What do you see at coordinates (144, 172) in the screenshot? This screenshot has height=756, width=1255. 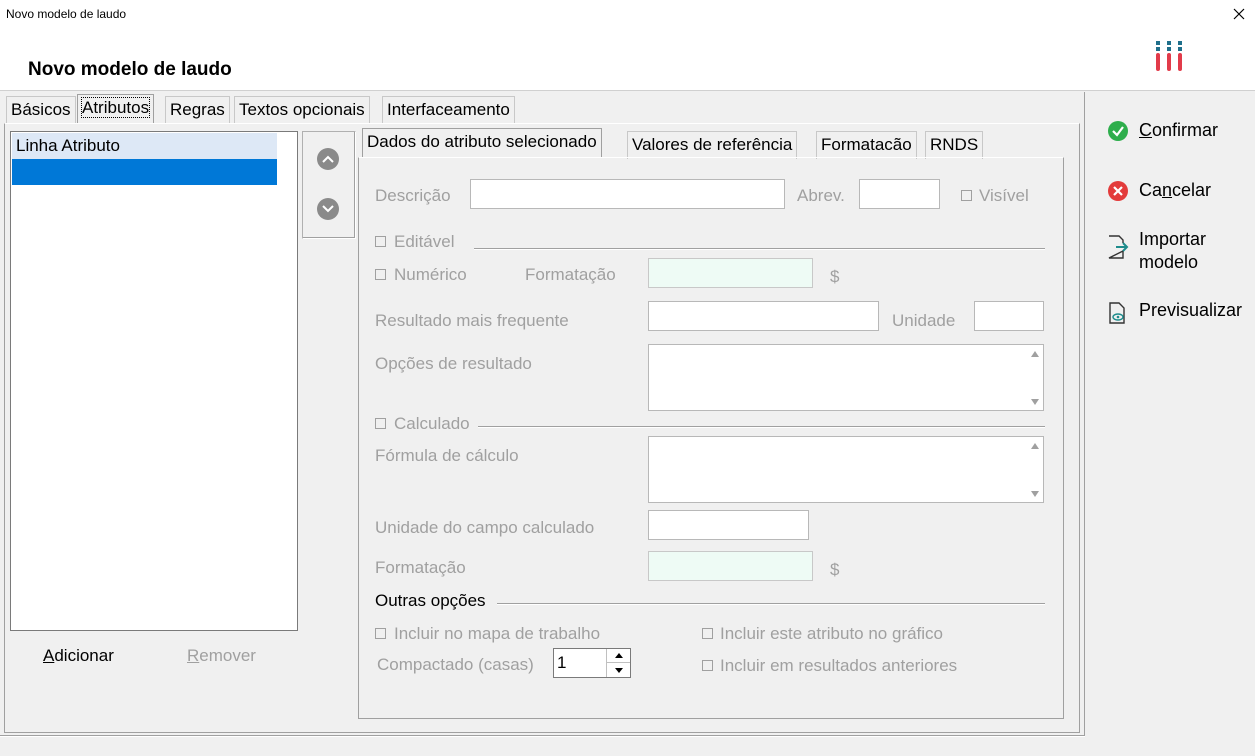 I see `list-item-selected` at bounding box center [144, 172].